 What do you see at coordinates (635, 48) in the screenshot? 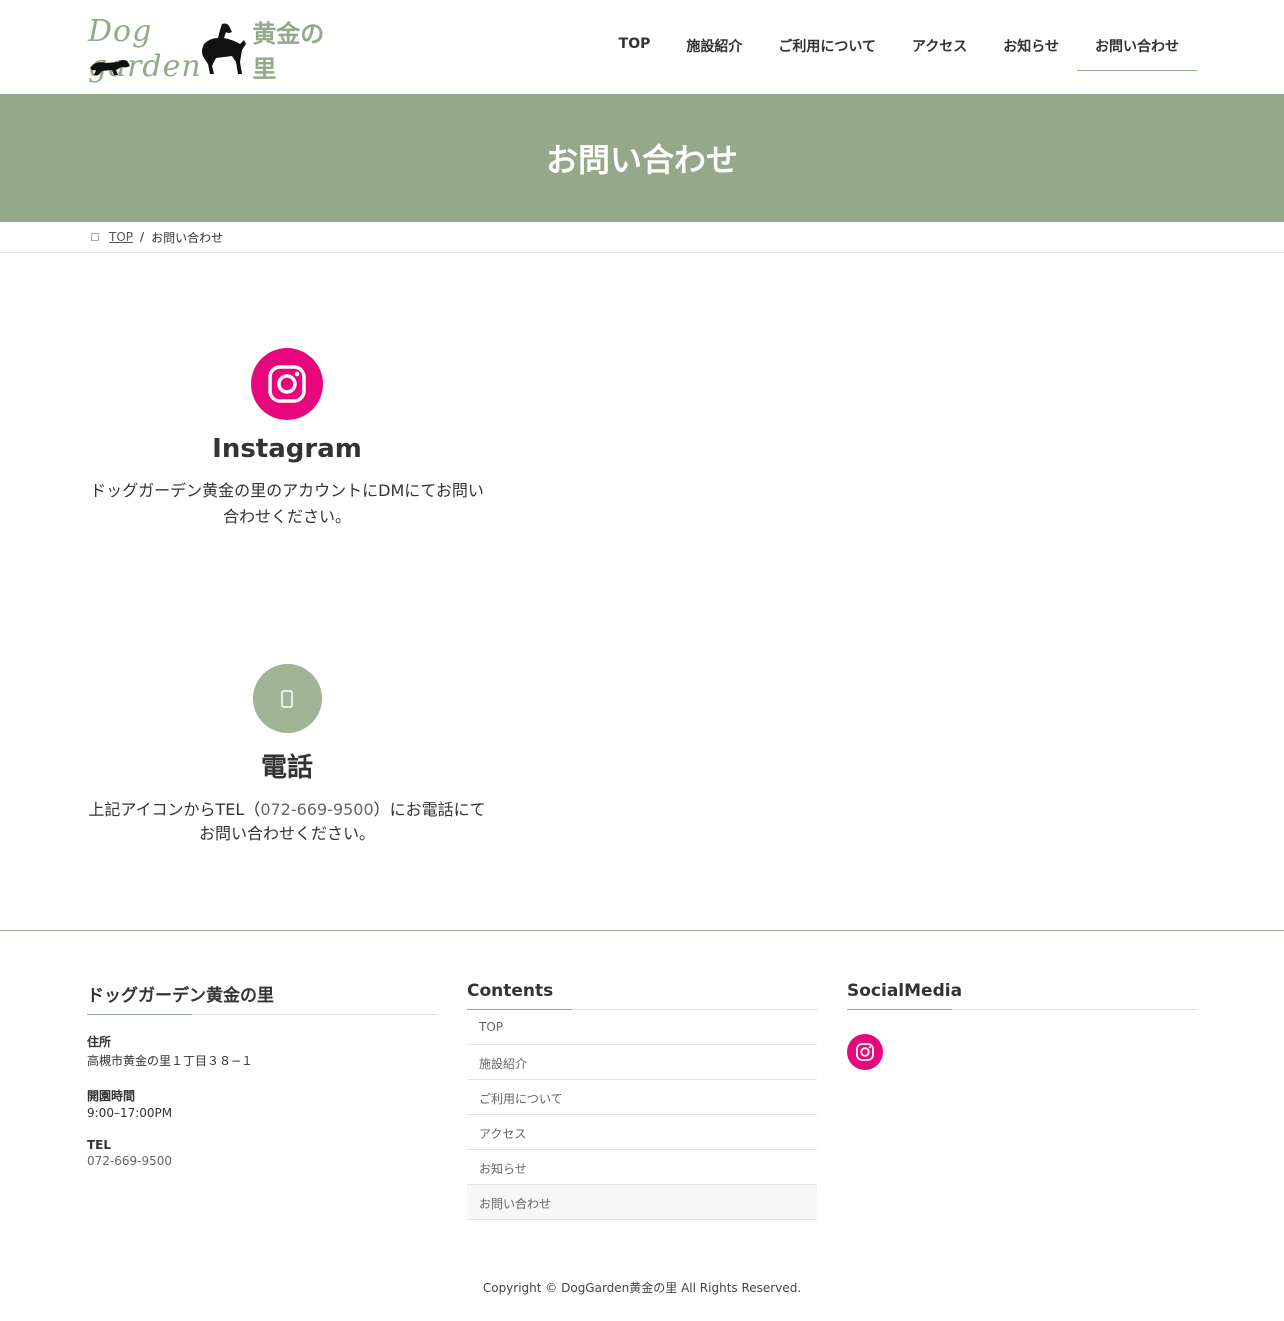
I see `nav-top: TOP` at bounding box center [635, 48].